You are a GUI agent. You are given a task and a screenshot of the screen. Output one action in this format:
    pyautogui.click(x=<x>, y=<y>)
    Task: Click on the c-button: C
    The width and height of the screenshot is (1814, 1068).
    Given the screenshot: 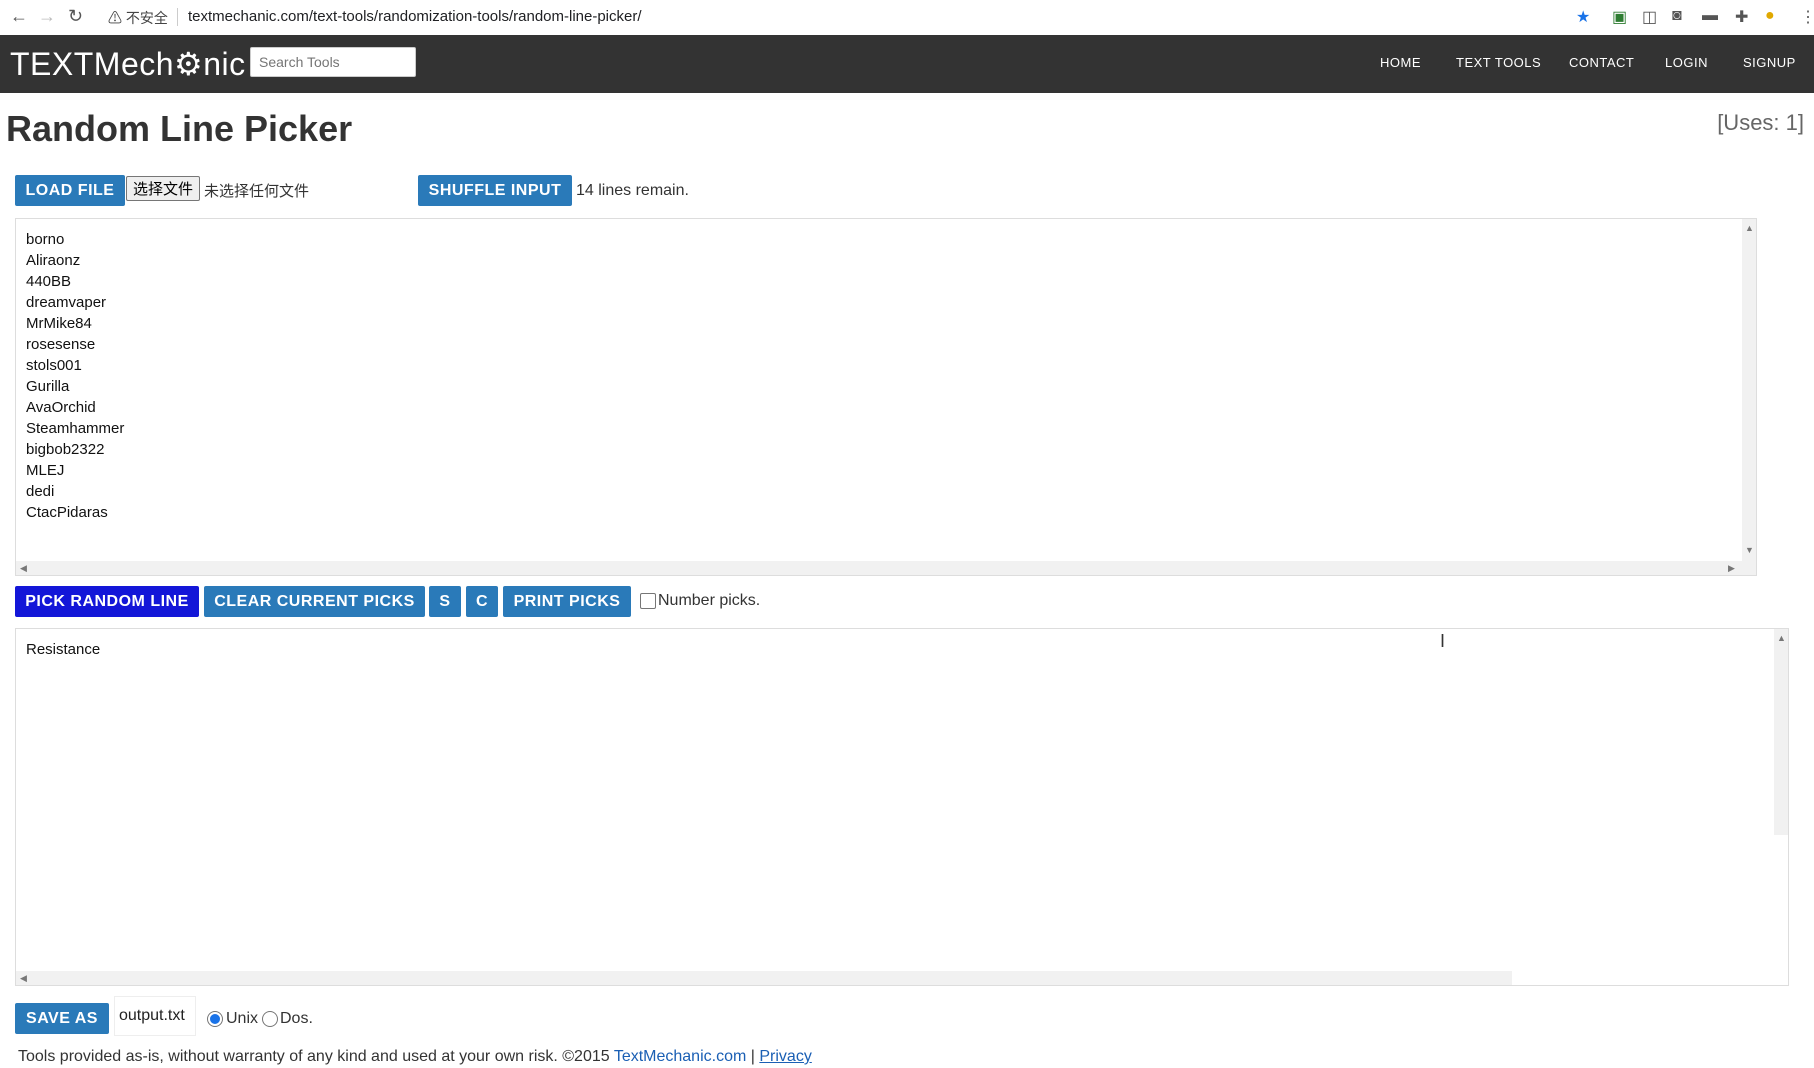 What is the action you would take?
    pyautogui.click(x=482, y=601)
    